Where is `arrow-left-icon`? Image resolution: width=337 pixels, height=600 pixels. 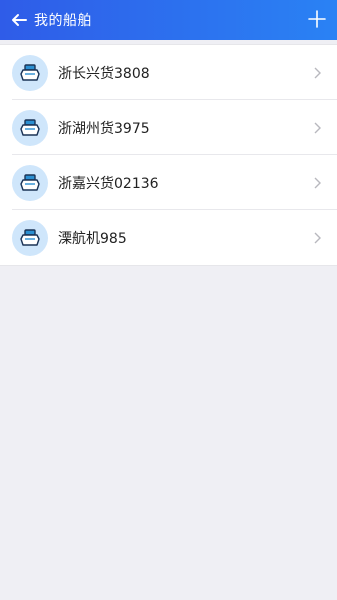 arrow-left-icon is located at coordinates (19, 20).